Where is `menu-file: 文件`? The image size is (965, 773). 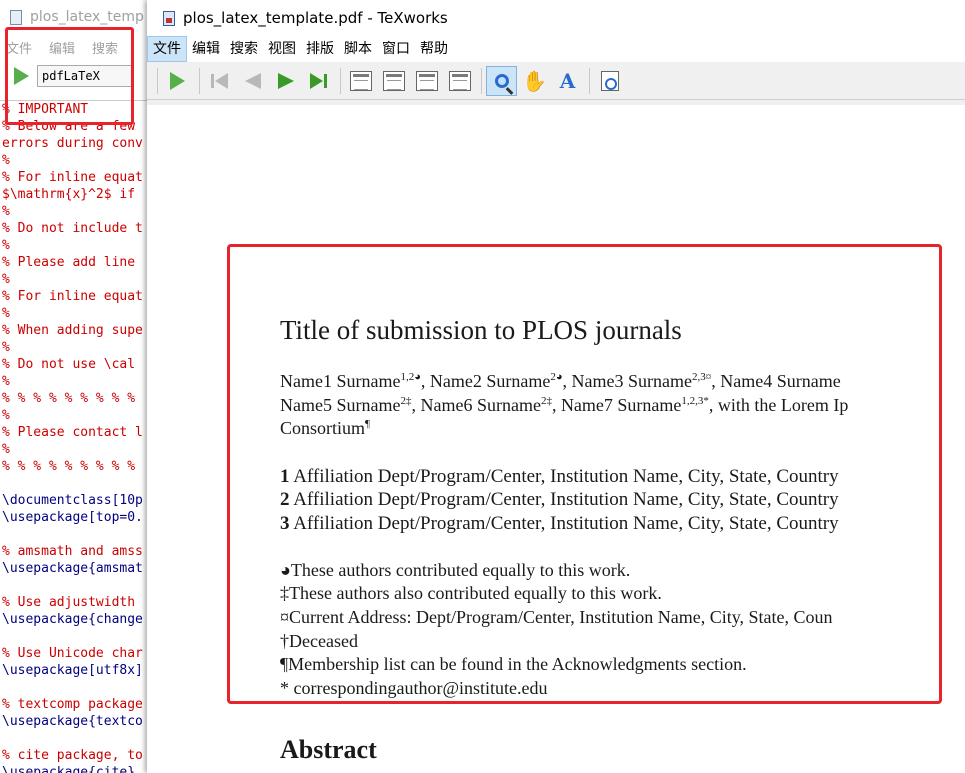 menu-file: 文件 is located at coordinates (167, 49).